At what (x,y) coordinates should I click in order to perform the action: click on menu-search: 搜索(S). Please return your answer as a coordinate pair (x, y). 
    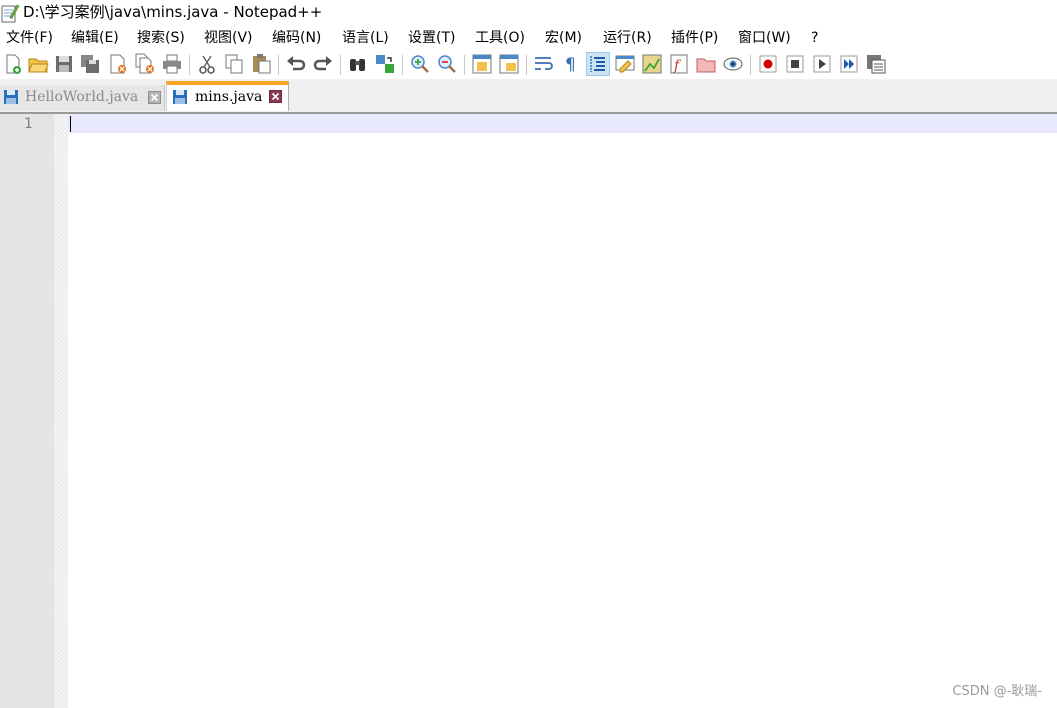
    Looking at the image, I should click on (161, 38).